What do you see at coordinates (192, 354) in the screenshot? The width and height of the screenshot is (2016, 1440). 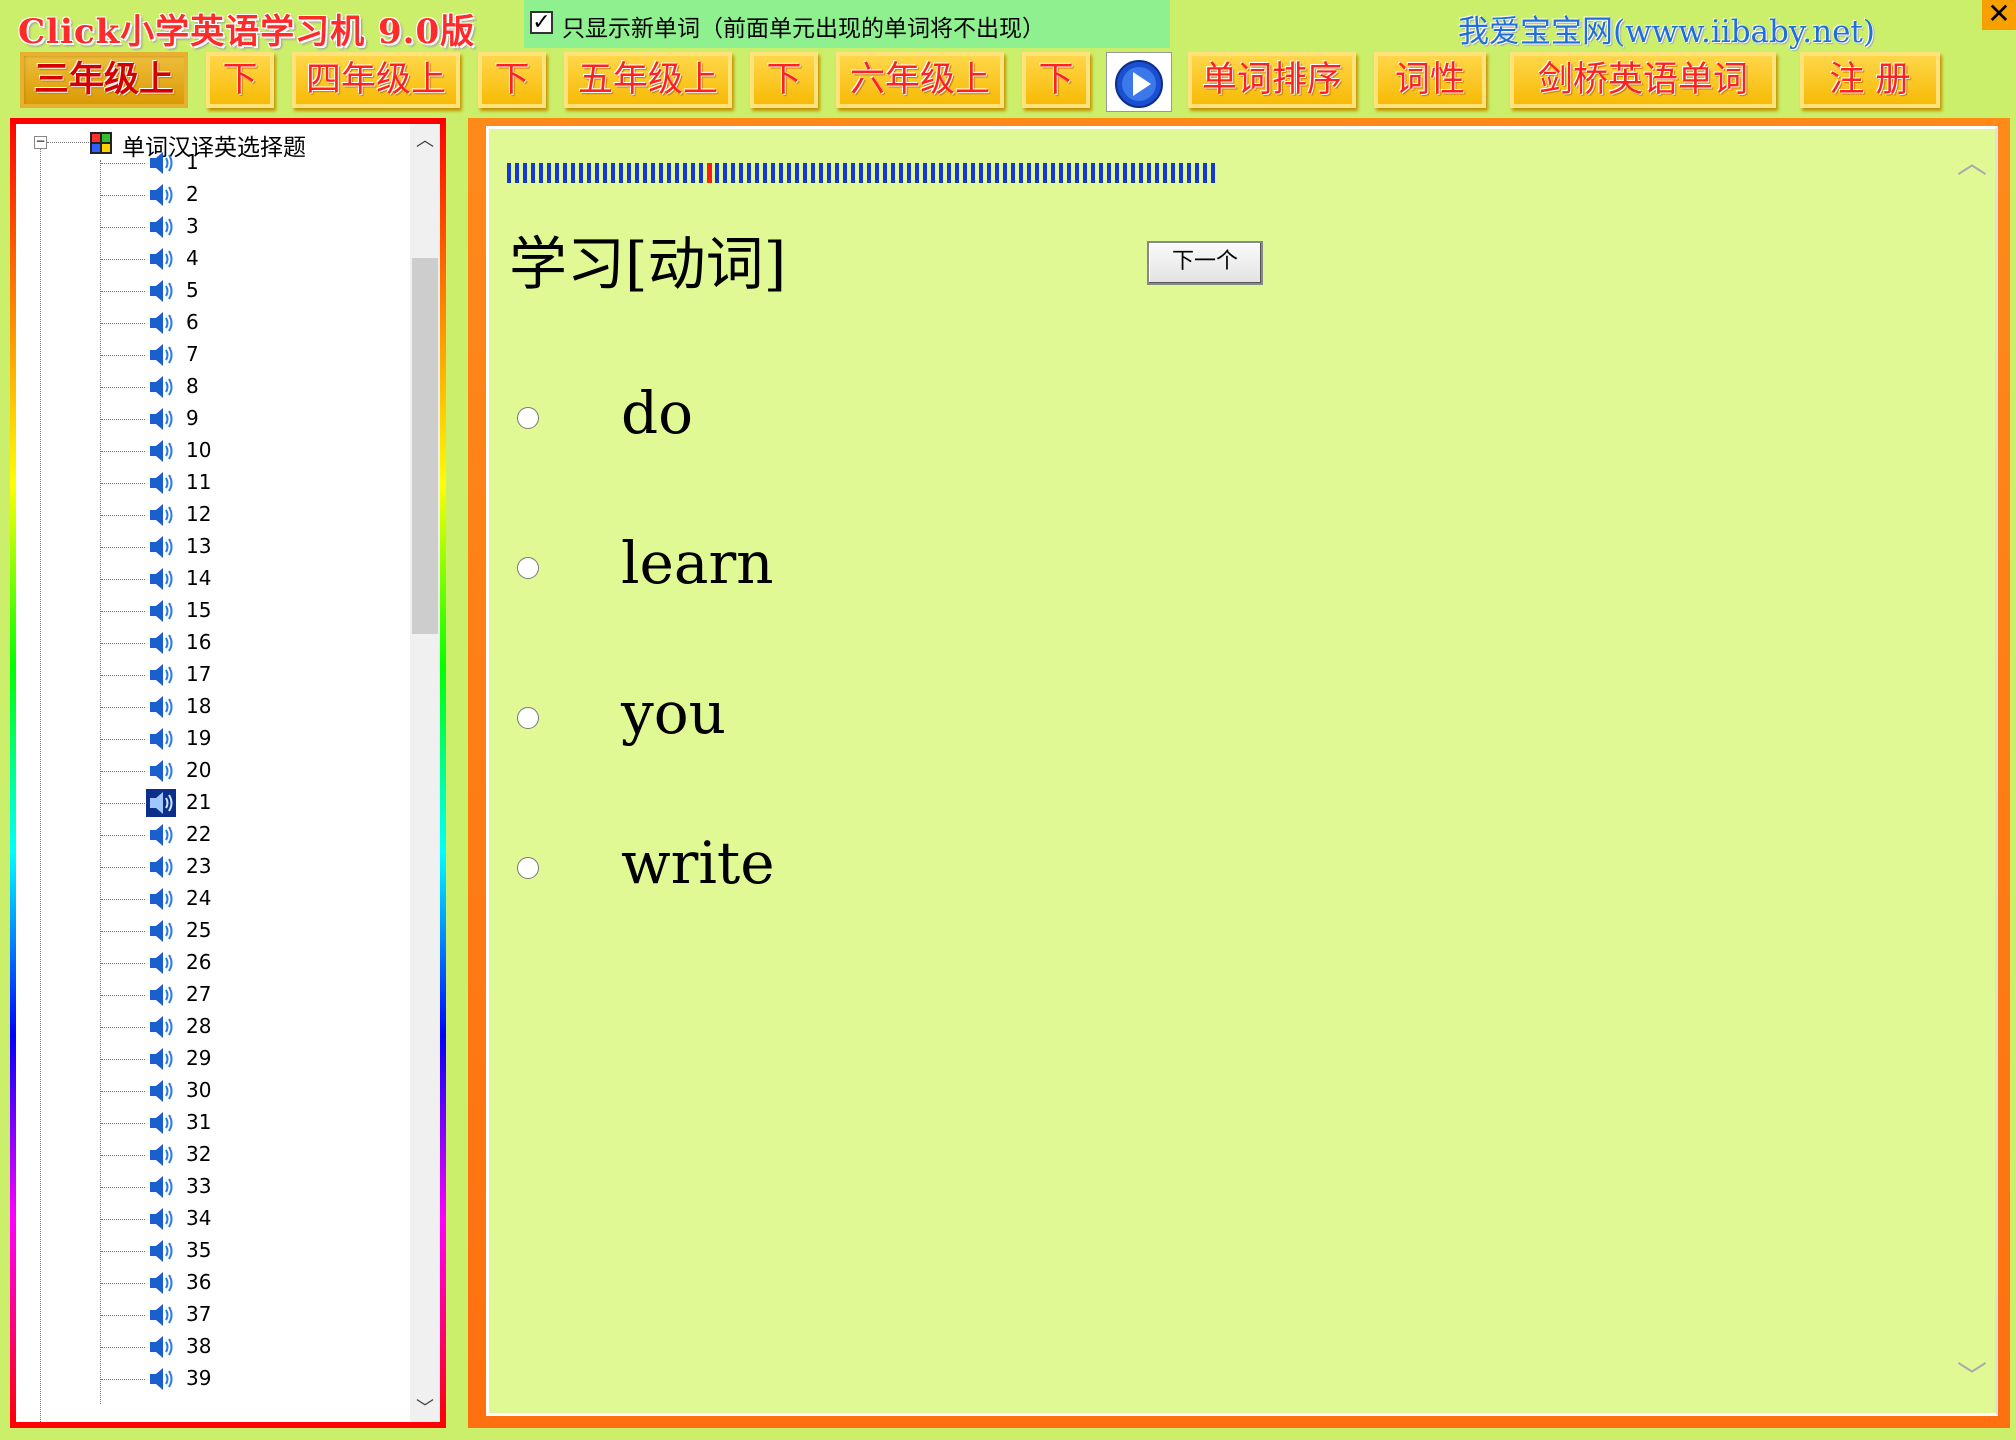 I see `tree-item-label: 7` at bounding box center [192, 354].